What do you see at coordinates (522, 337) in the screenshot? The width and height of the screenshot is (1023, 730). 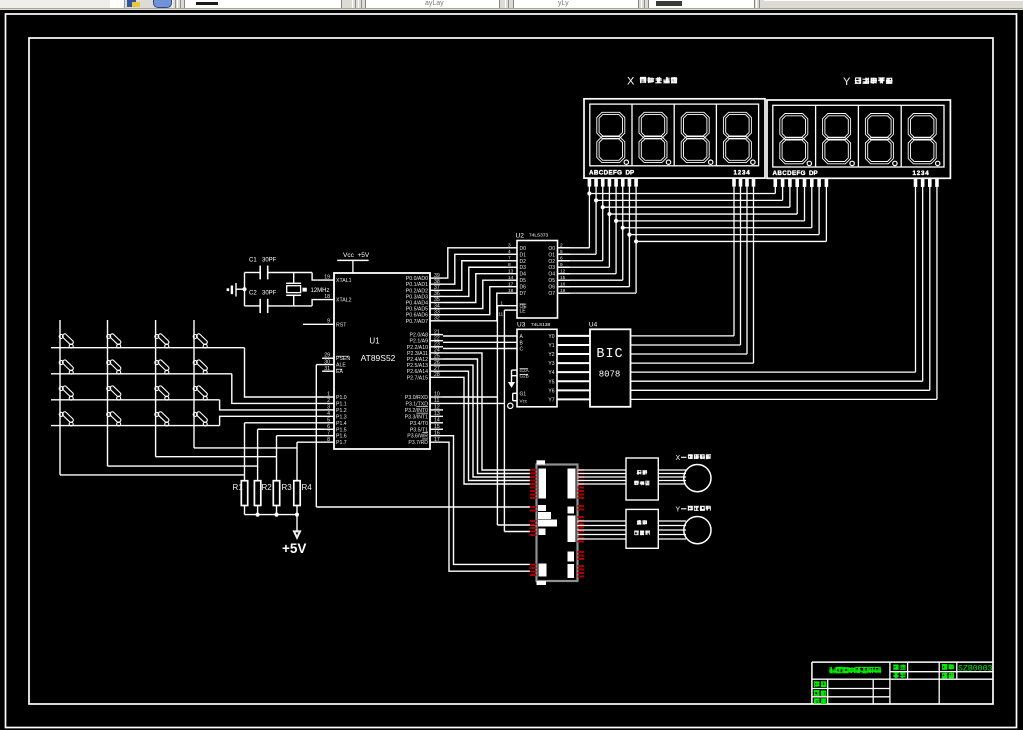 I see `svg-text: A` at bounding box center [522, 337].